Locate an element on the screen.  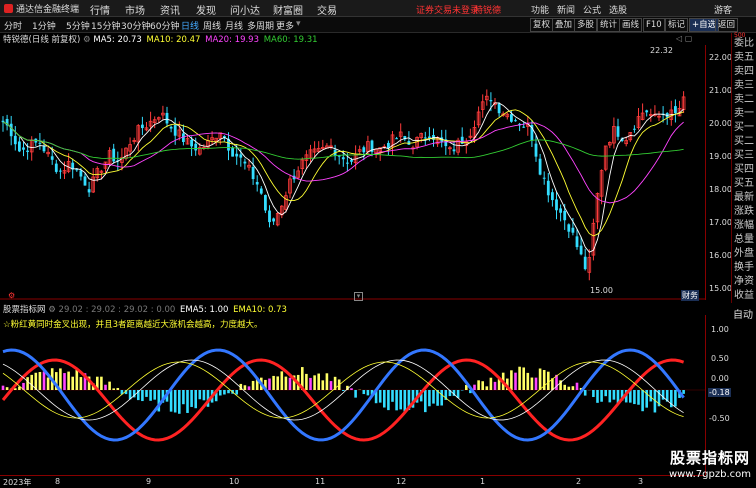
tool-adjust: 复权 is located at coordinates (541, 25).